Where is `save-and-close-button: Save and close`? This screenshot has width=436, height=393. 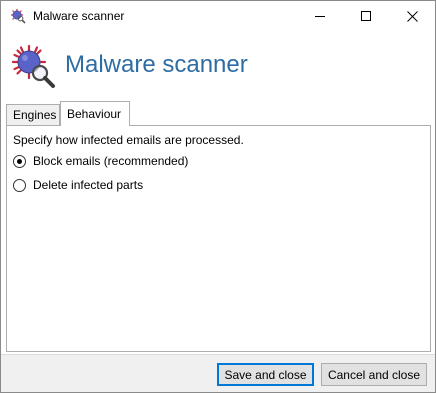 save-and-close-button: Save and close is located at coordinates (265, 374).